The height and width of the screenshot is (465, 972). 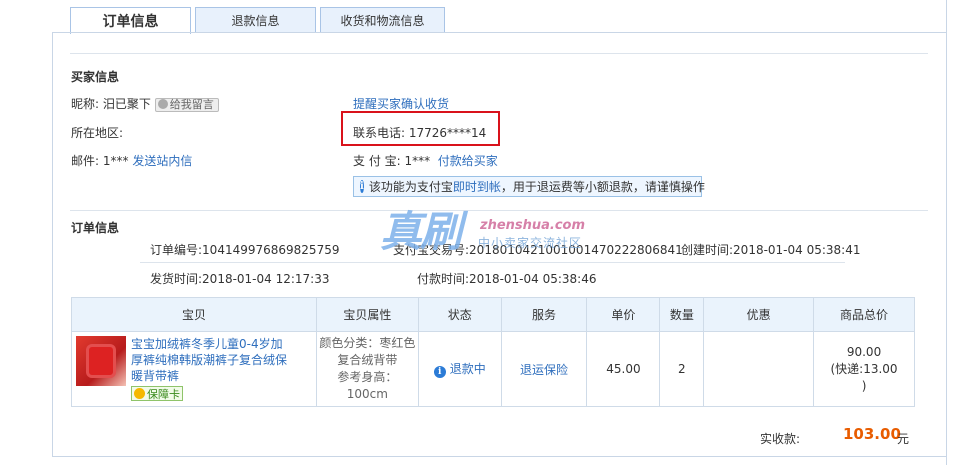 I want to click on pay-buyer-link: 付款给买家, so click(x=468, y=161).